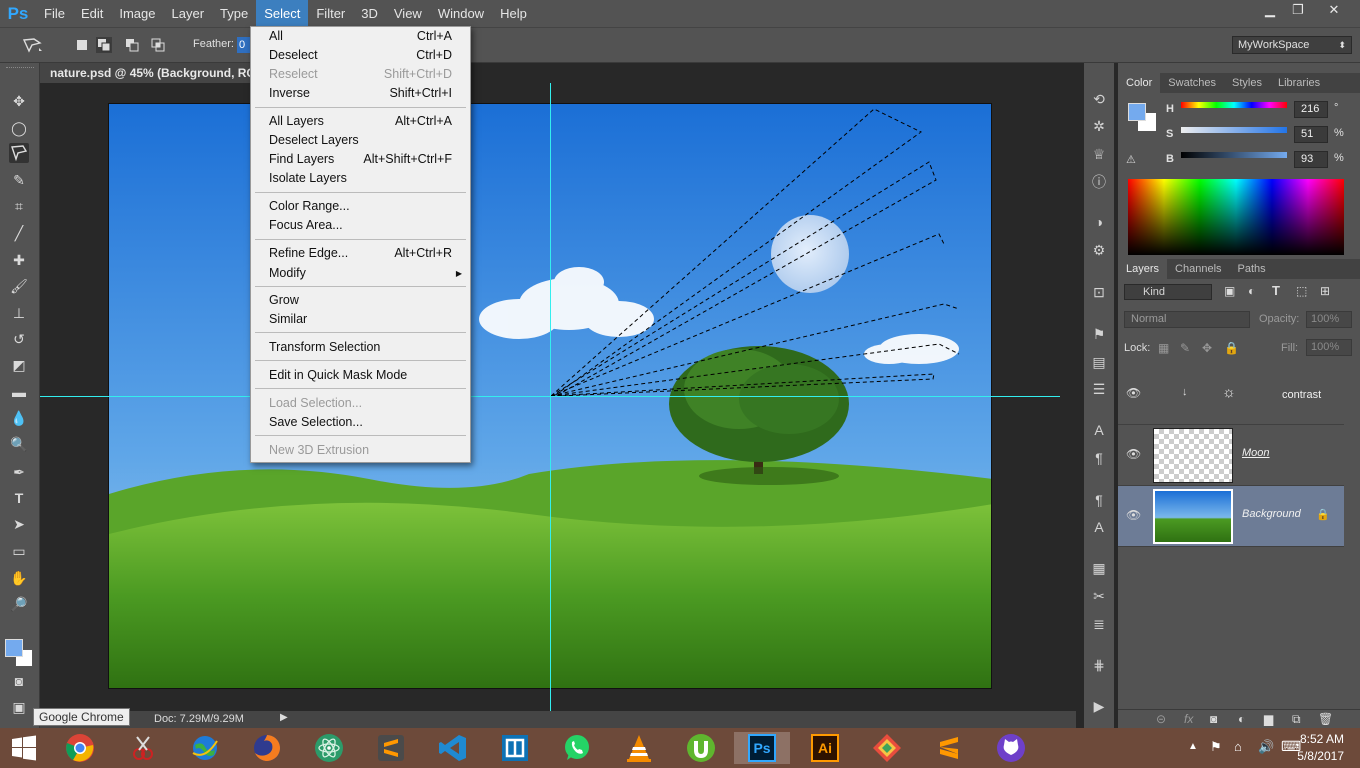 The width and height of the screenshot is (1360, 768). I want to click on quick-mask-icon: ◙, so click(19, 681).